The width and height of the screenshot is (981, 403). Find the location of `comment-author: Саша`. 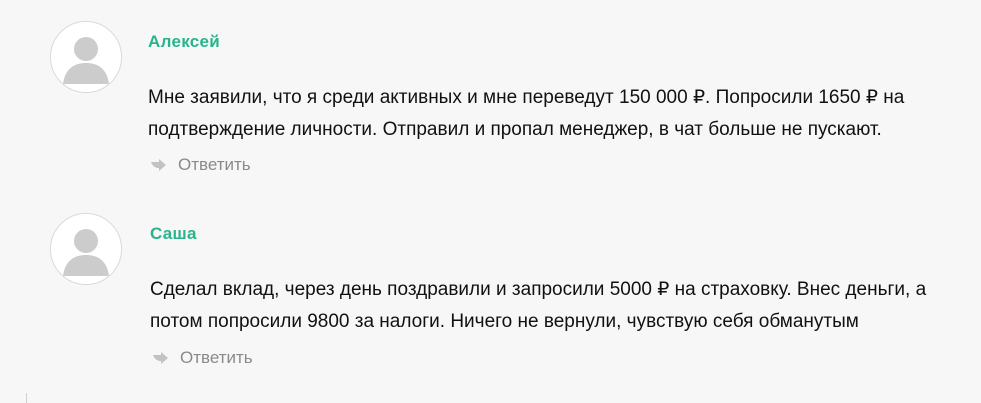

comment-author: Саша is located at coordinates (173, 234).